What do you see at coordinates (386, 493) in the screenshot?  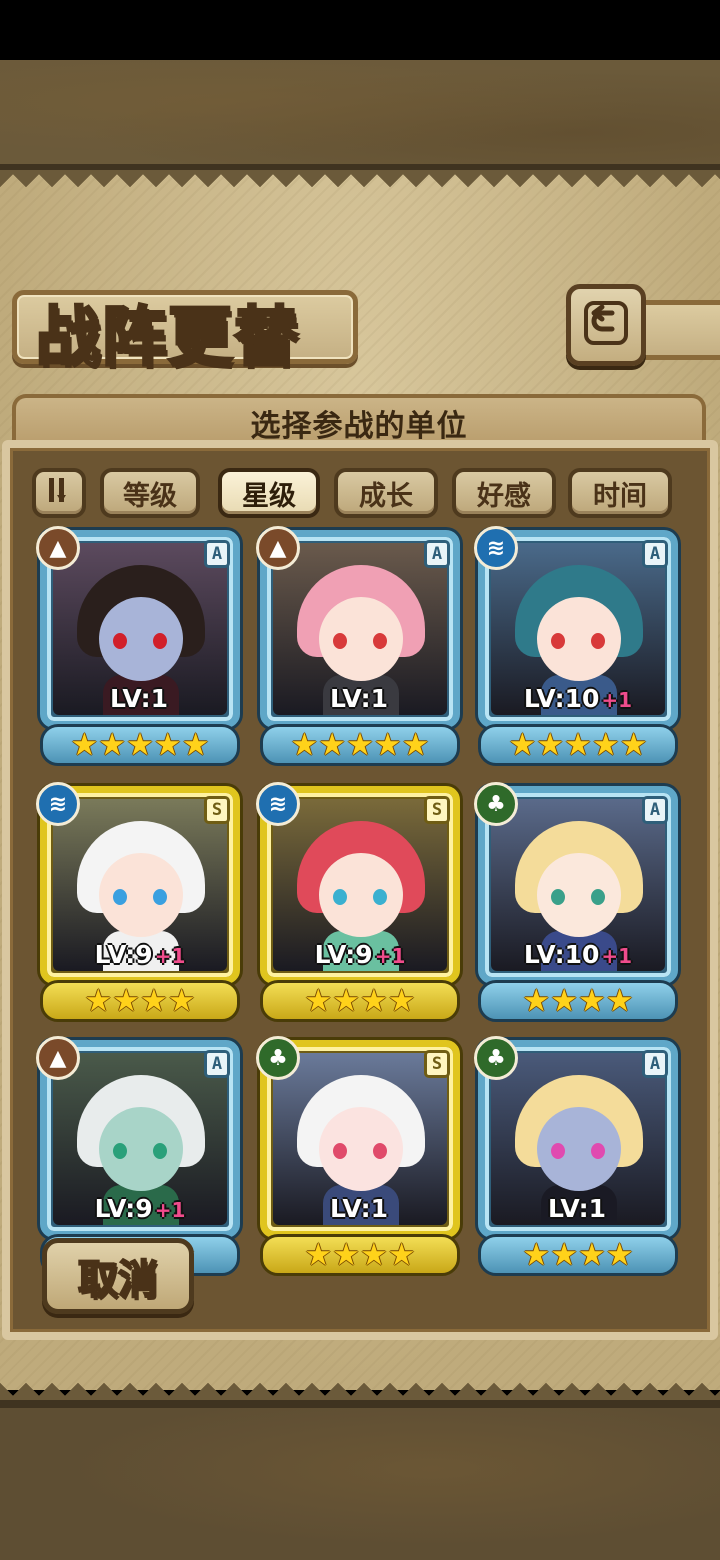 I see `sort-tab-growth: 成长` at bounding box center [386, 493].